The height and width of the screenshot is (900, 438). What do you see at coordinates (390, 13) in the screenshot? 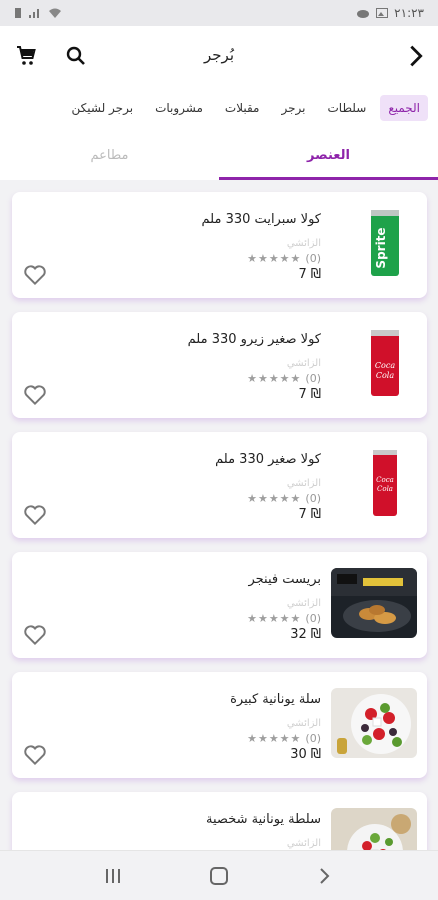
I see `status-right-icons: ٢١:٢٣` at bounding box center [390, 13].